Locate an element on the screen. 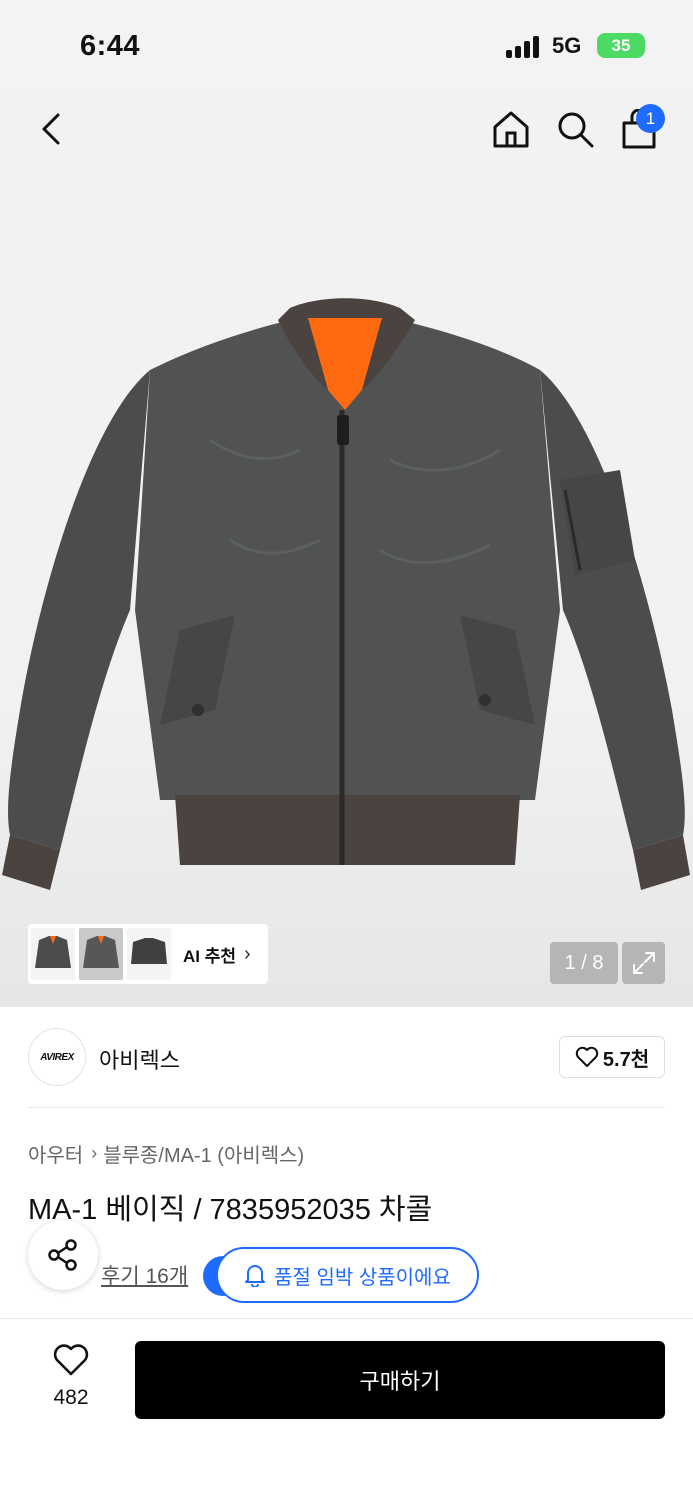 This screenshot has height=1500, width=693. expand-icon is located at coordinates (643, 963).